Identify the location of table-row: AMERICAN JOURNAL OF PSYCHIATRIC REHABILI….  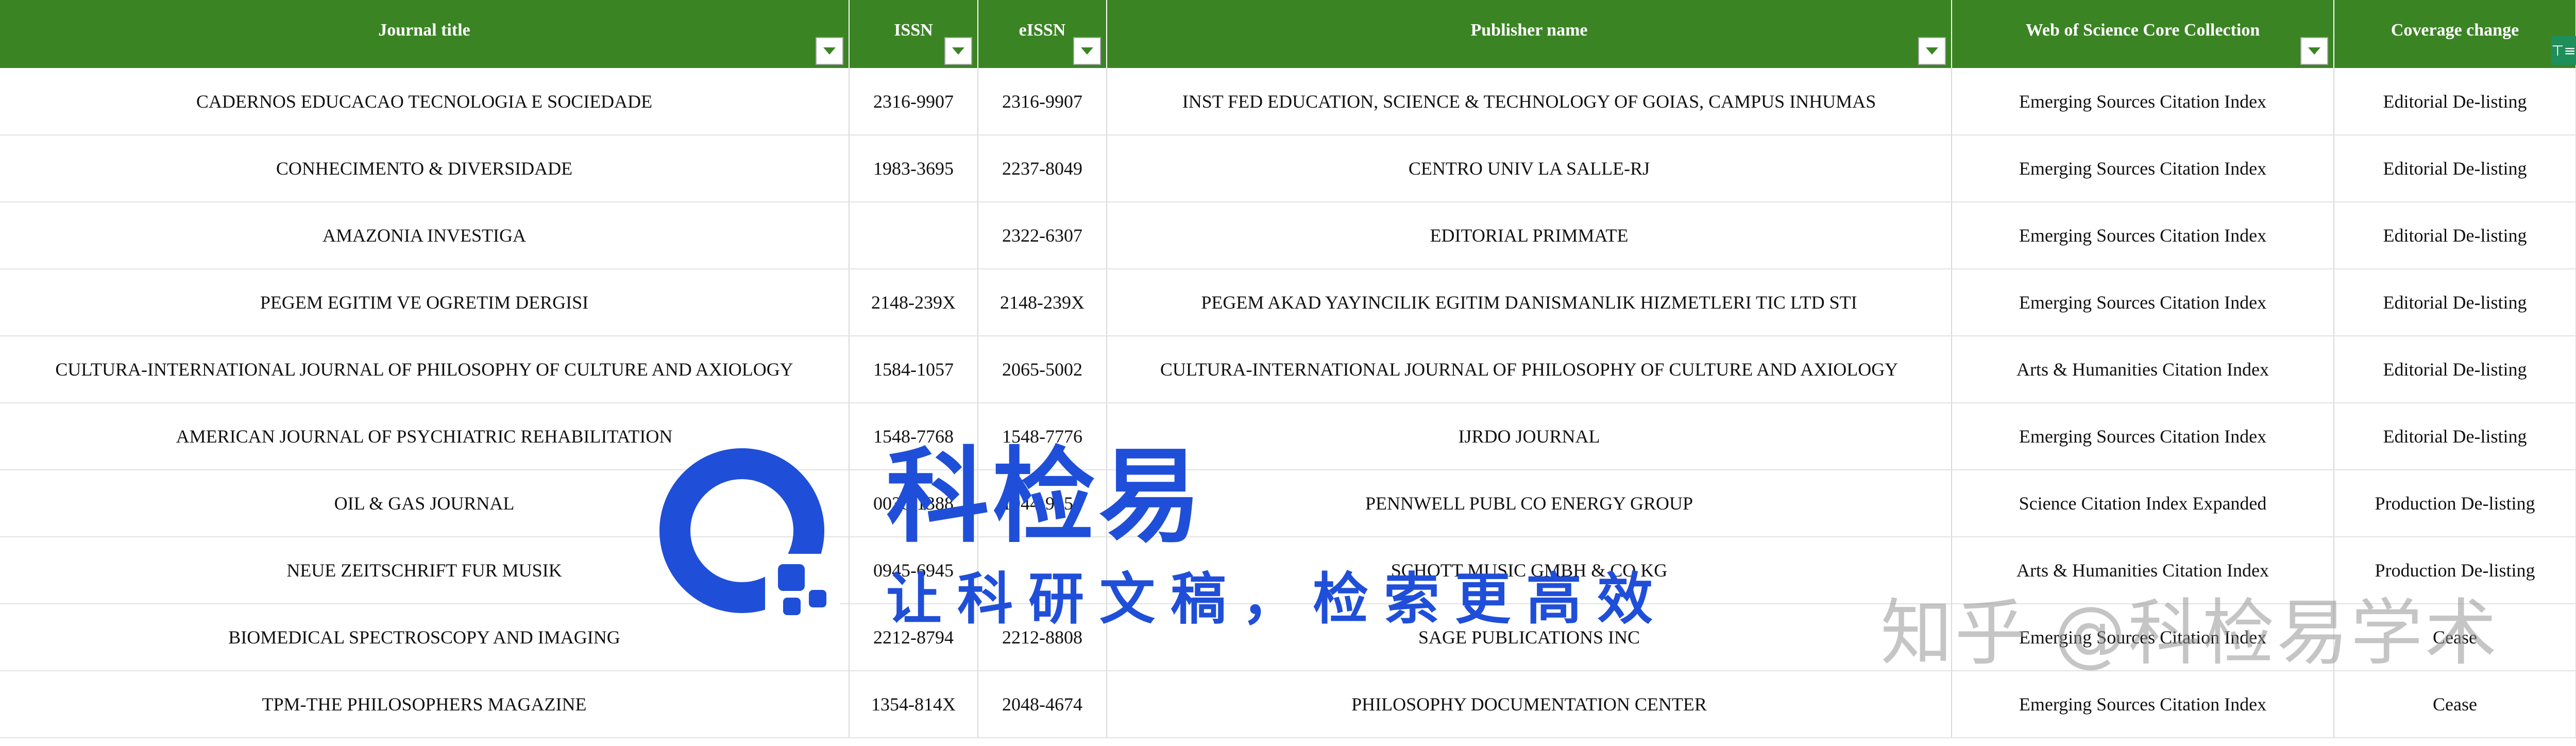
(1288, 436).